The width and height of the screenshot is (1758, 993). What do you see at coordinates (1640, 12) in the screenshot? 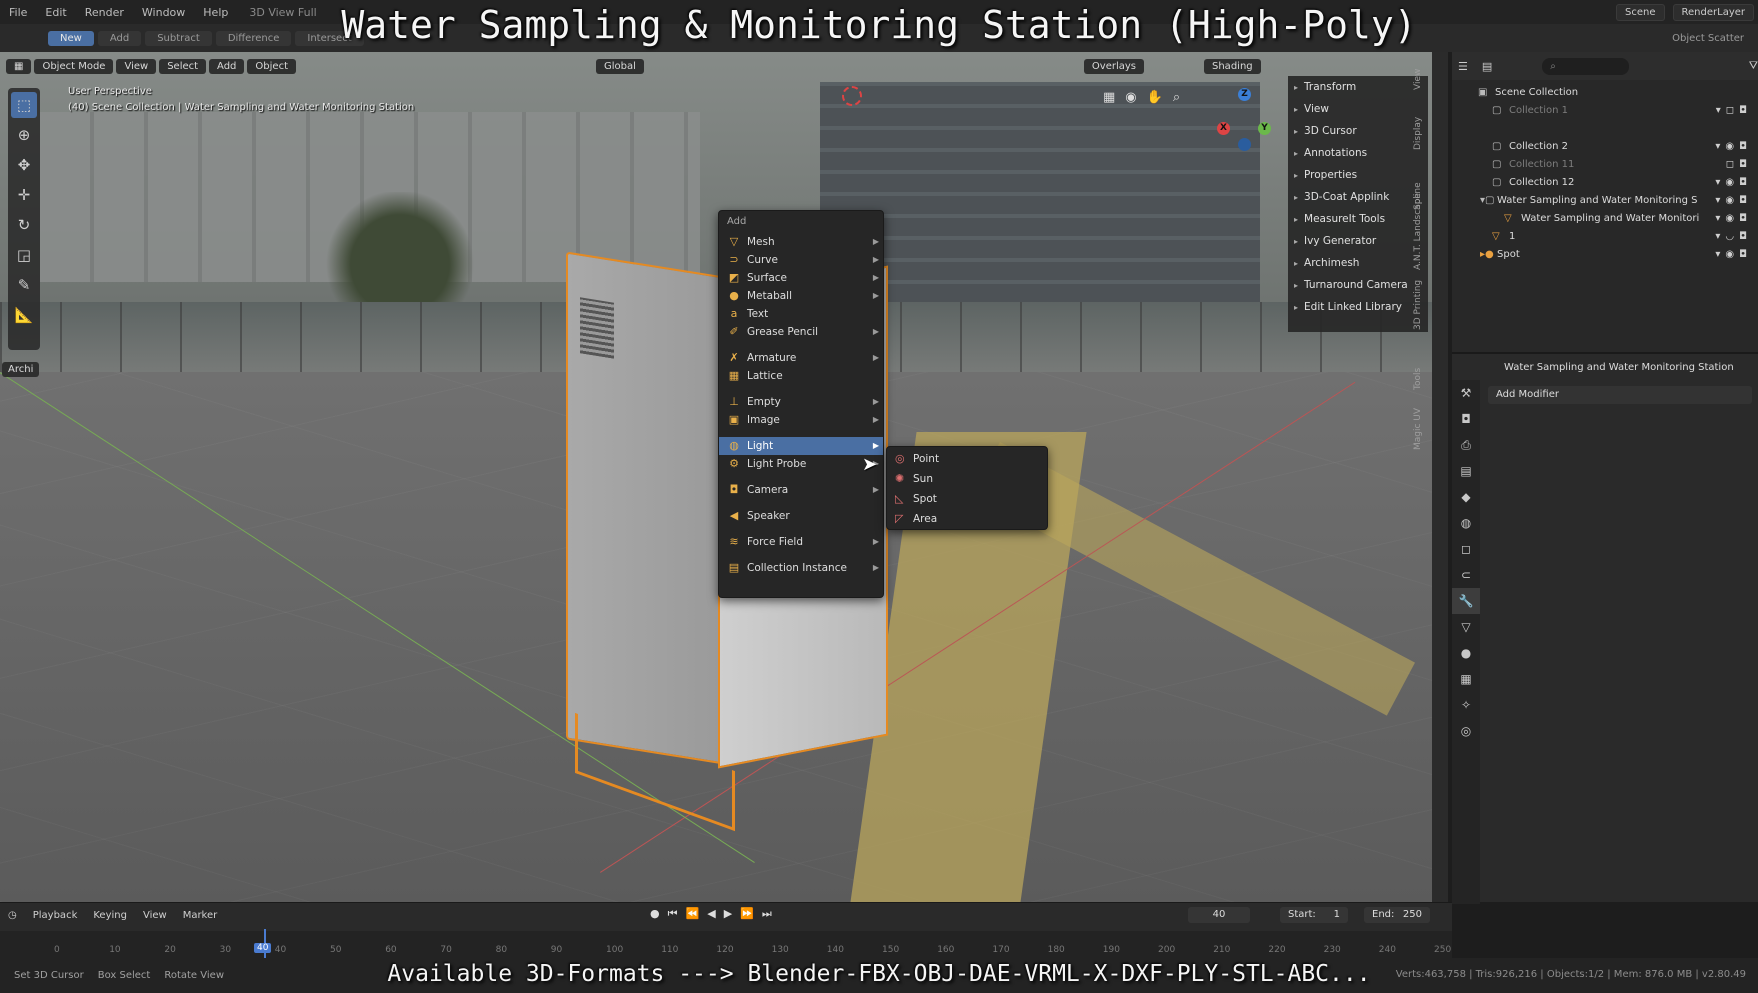
I see `scene-selector: Scene` at bounding box center [1640, 12].